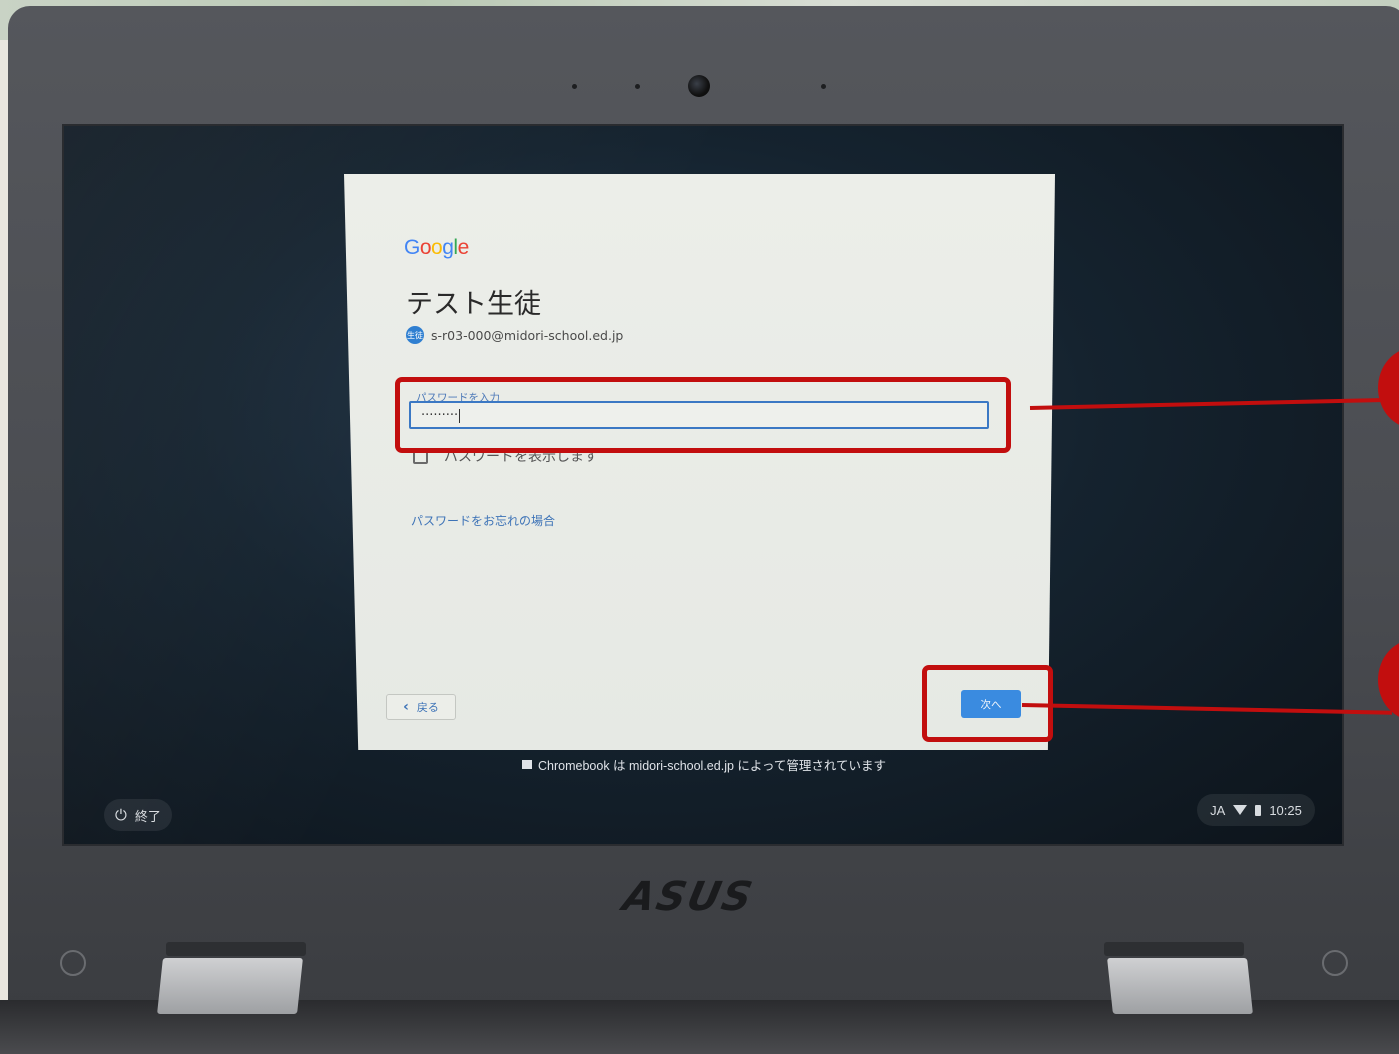  I want to click on forgot-password-link: パスワードをお忘れの場合, so click(483, 520).